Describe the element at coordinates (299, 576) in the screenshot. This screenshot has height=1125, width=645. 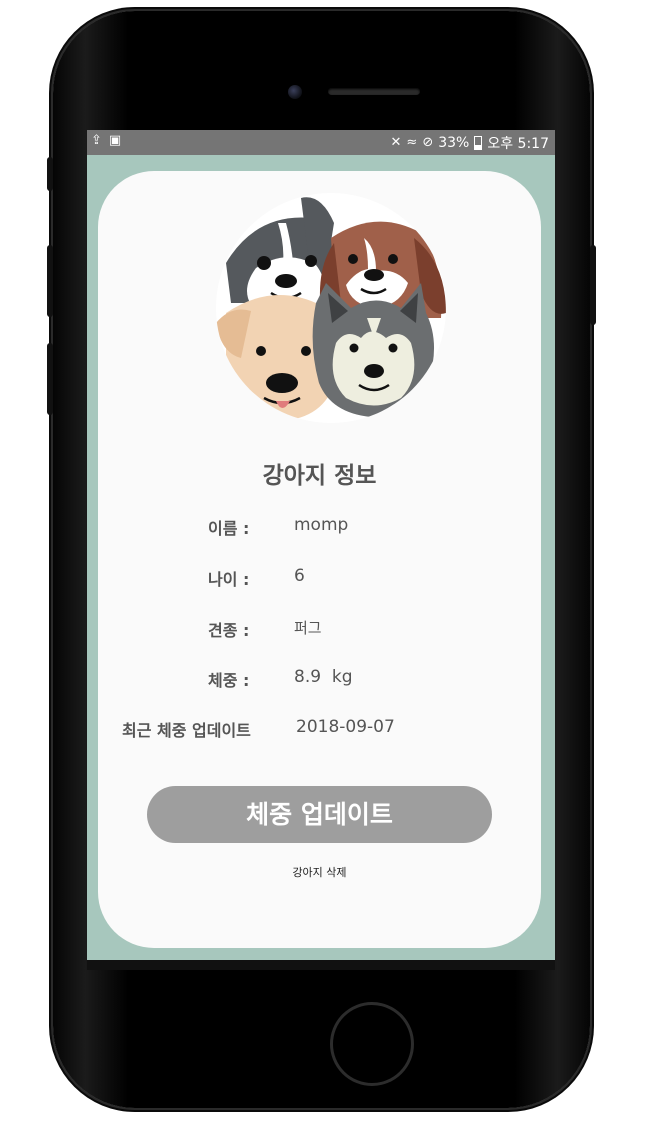
I see `age-value: 6` at that location.